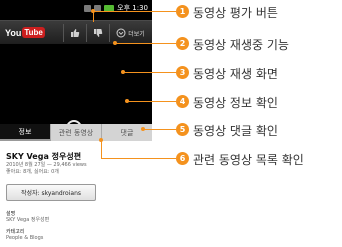 This screenshot has height=247, width=342. What do you see at coordinates (15, 232) in the screenshot?
I see `category-label: 카테고리` at bounding box center [15, 232].